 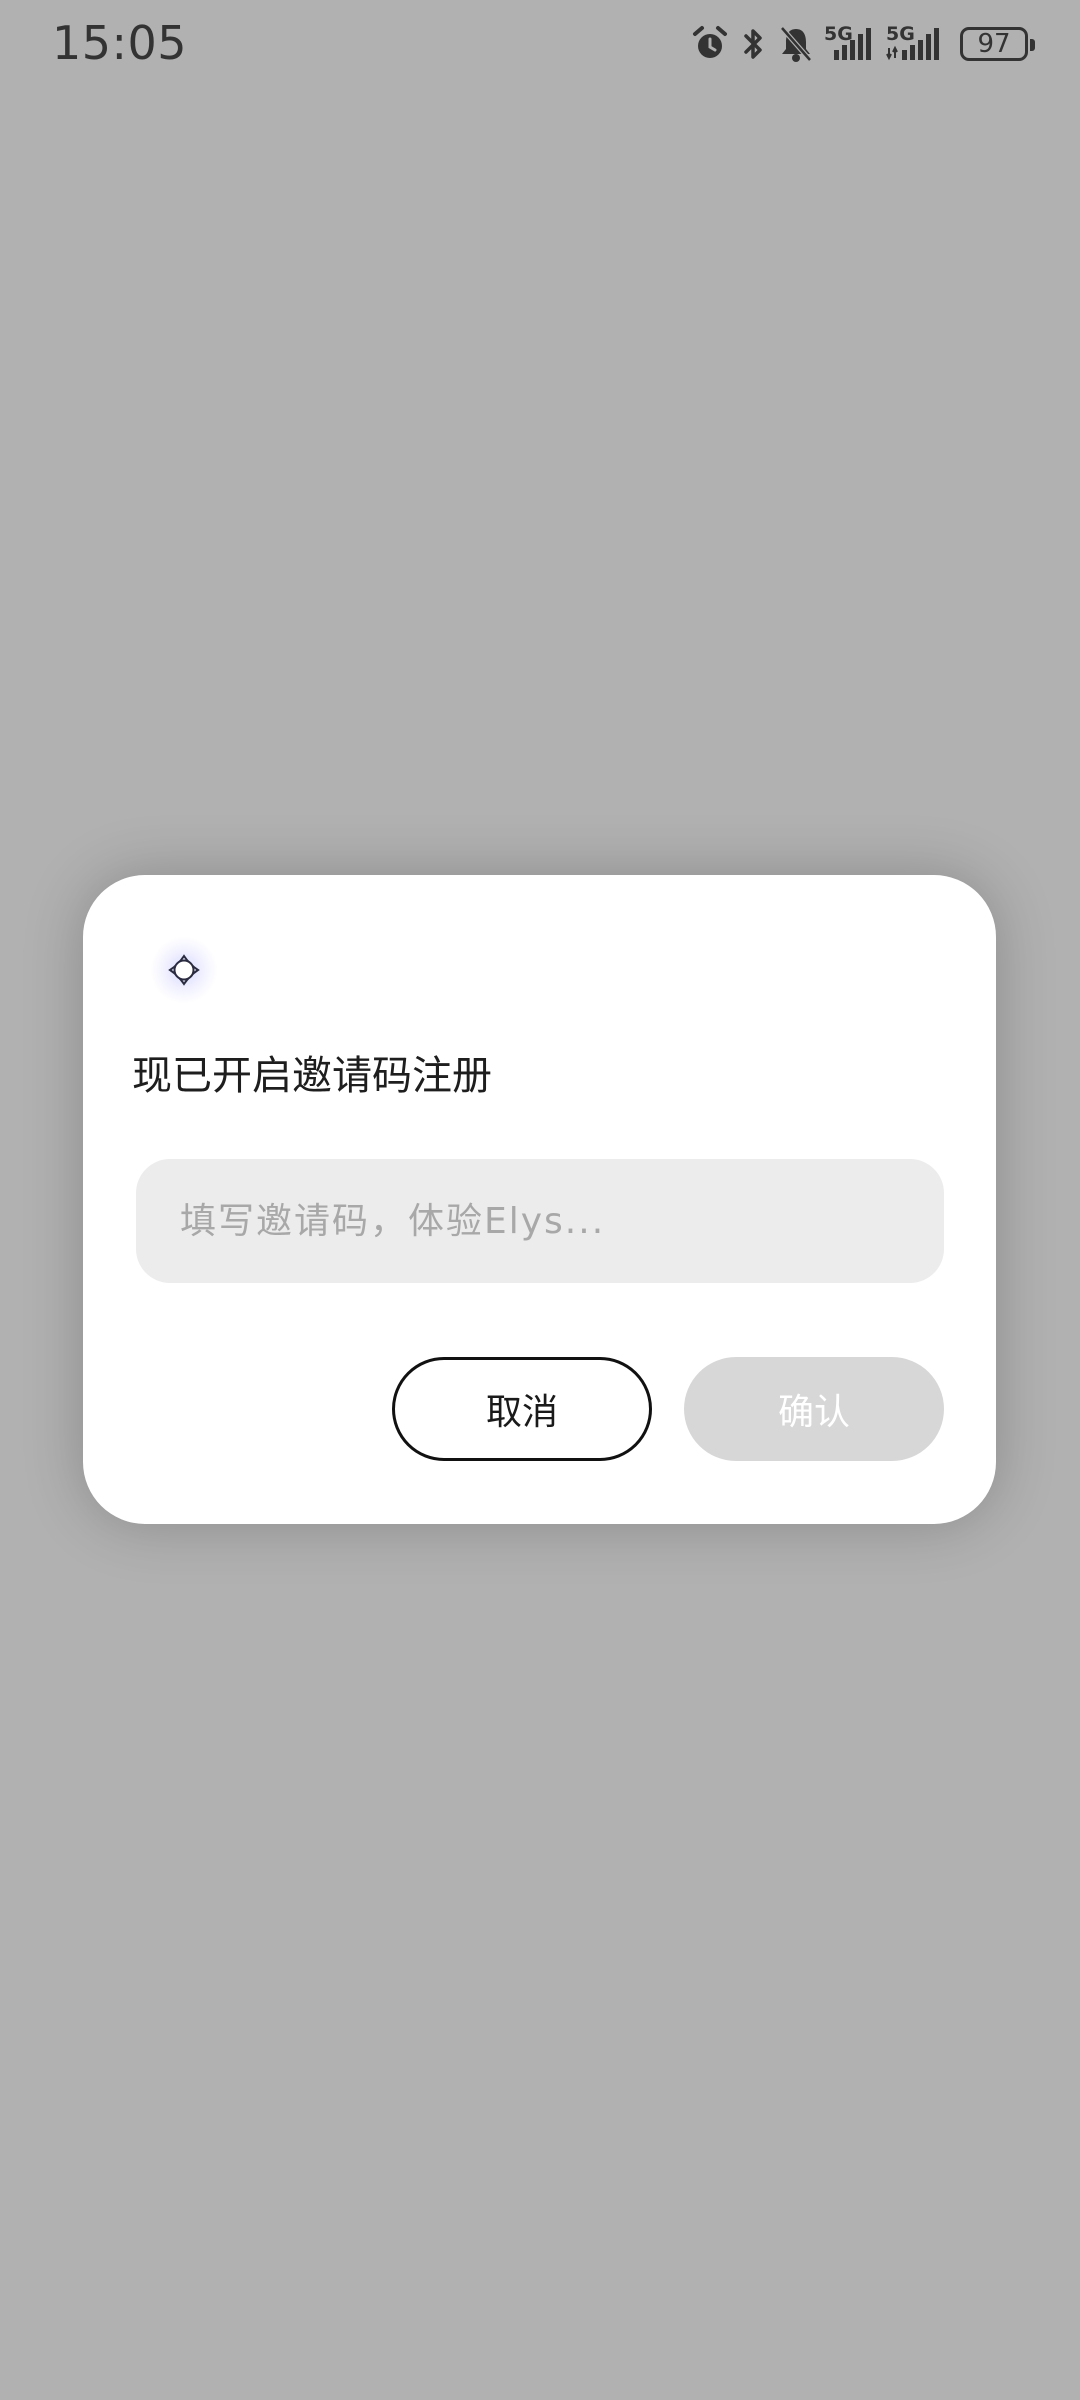 I want to click on status-icons: 5G 5G 97, so click(x=862, y=44).